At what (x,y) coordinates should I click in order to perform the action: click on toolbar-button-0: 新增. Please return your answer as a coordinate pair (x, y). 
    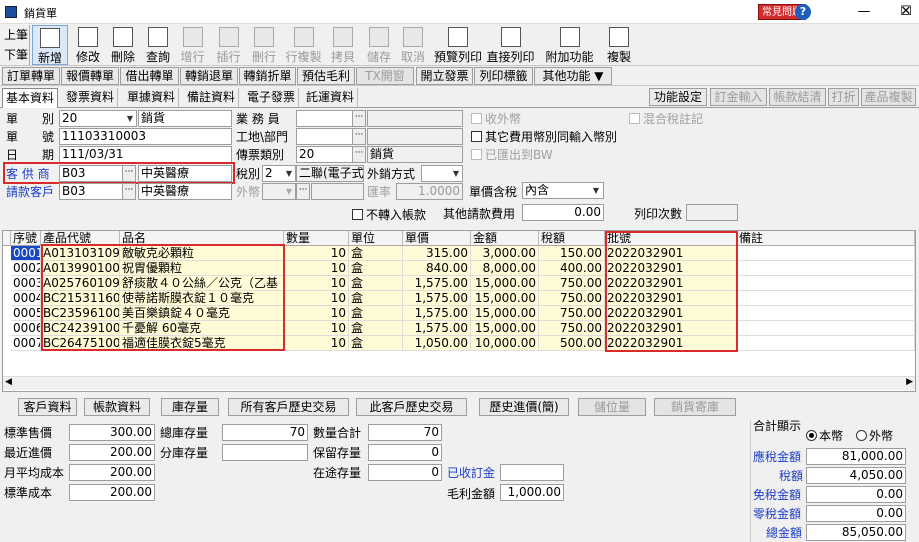
    Looking at the image, I should click on (50, 45).